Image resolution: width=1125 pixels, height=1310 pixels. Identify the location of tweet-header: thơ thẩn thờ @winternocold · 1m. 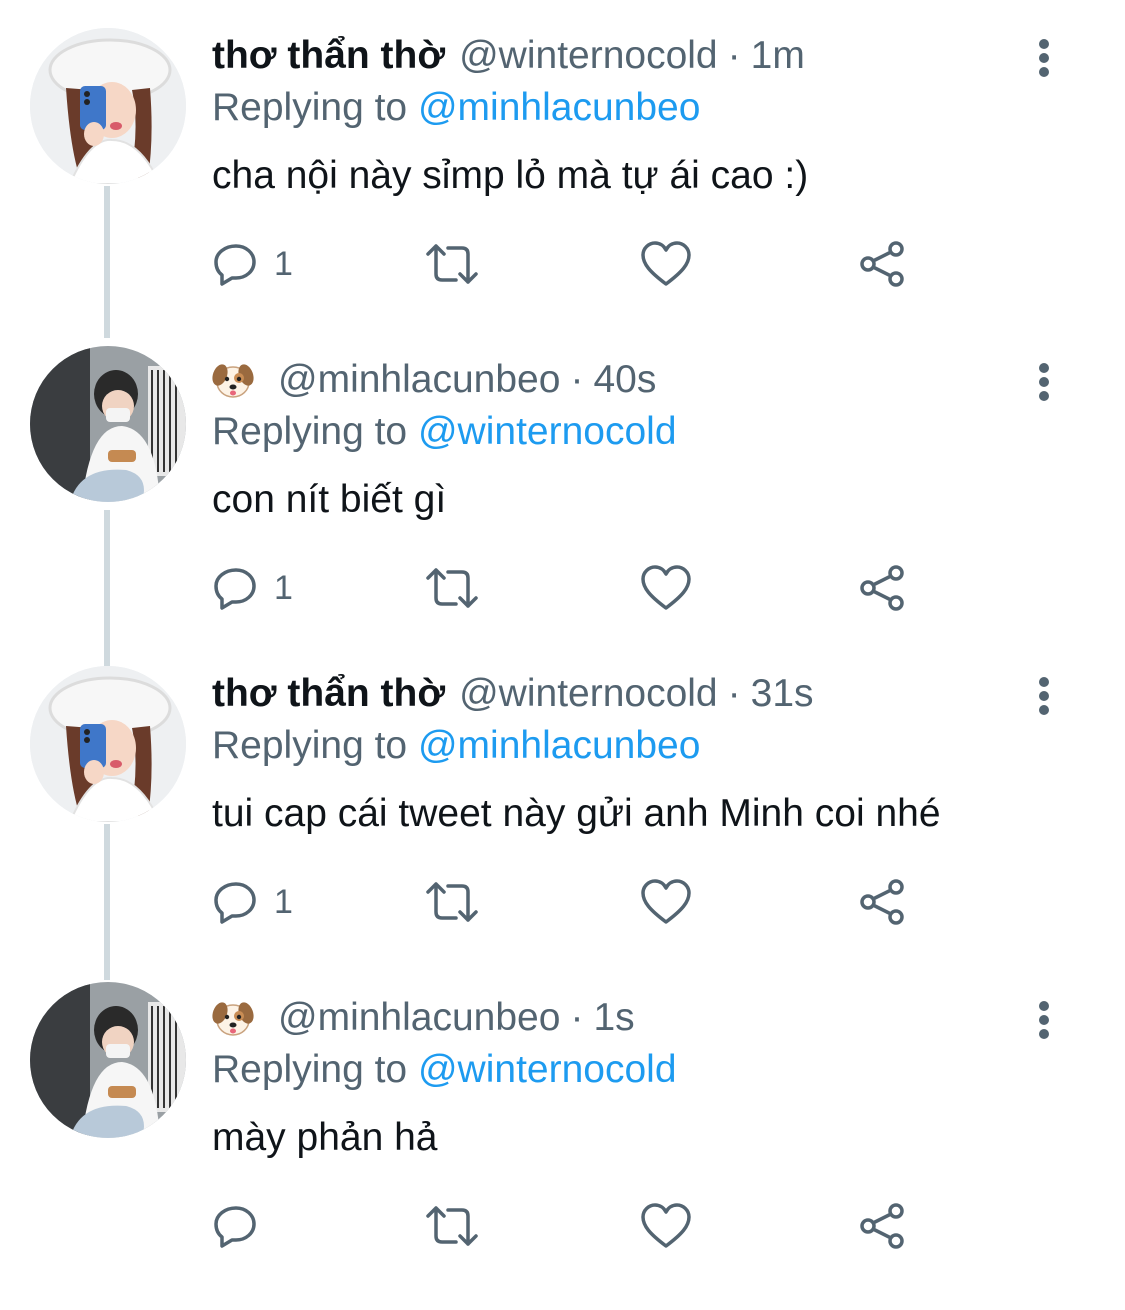
(508, 56).